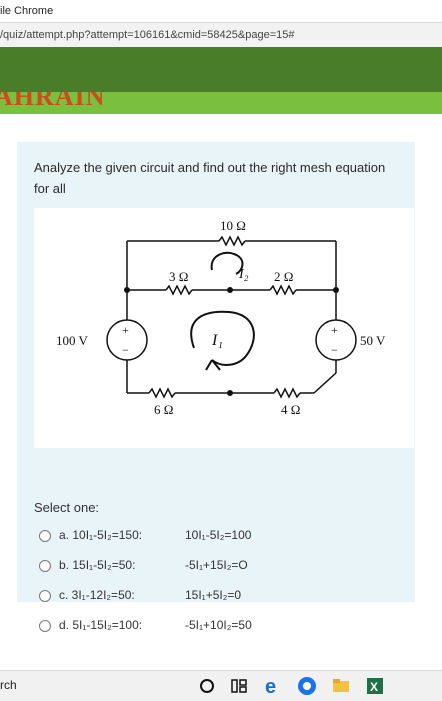 Image resolution: width=442 pixels, height=701 pixels. What do you see at coordinates (207, 686) in the screenshot?
I see `cortana-icon` at bounding box center [207, 686].